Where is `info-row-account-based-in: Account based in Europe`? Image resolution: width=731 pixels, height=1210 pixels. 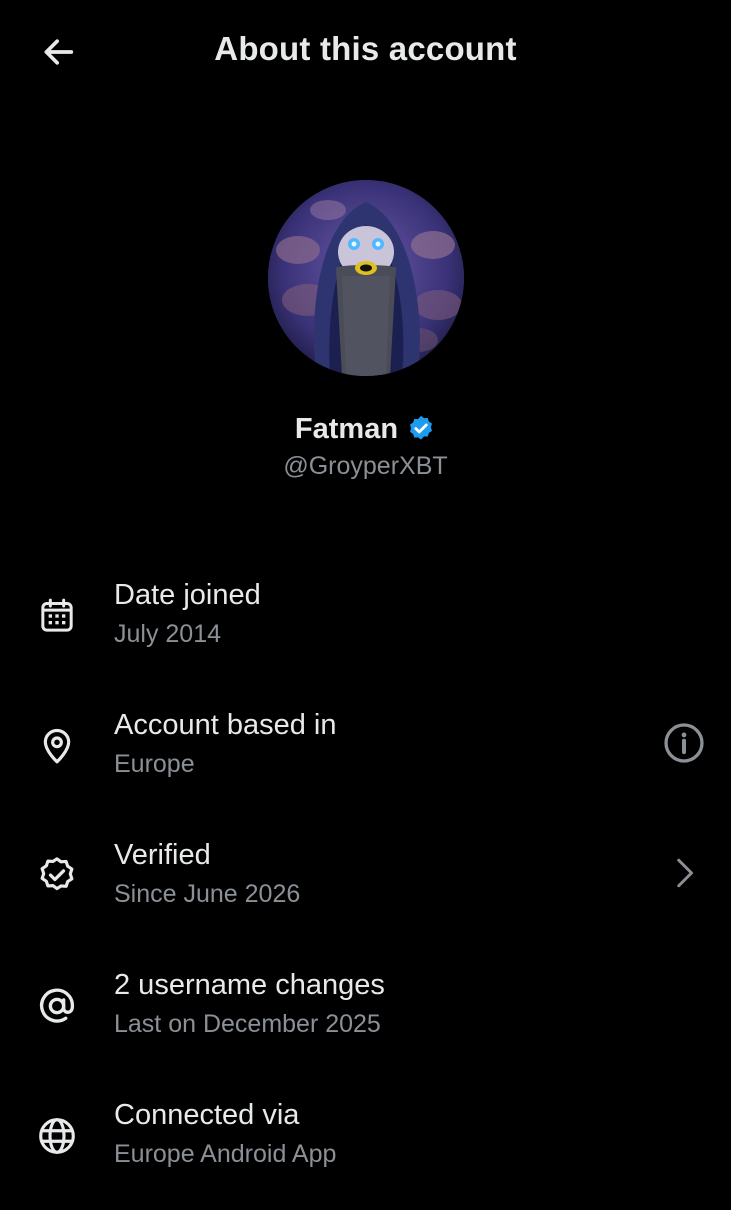
info-row-account-based-in: Account based in Europe is located at coordinates (365, 755).